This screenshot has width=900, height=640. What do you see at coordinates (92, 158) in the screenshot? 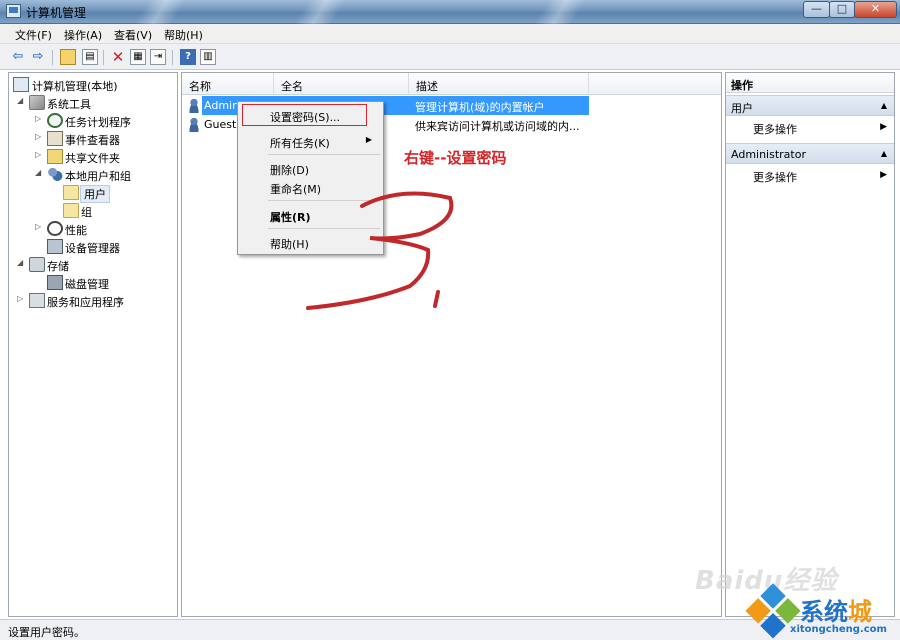
I see `tree-label: 共享文件夹` at bounding box center [92, 158].